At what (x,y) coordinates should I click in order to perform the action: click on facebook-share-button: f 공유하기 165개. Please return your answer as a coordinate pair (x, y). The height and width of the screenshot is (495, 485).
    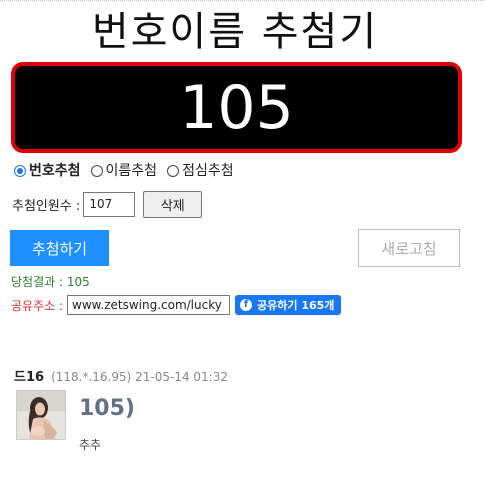
    Looking at the image, I should click on (288, 305).